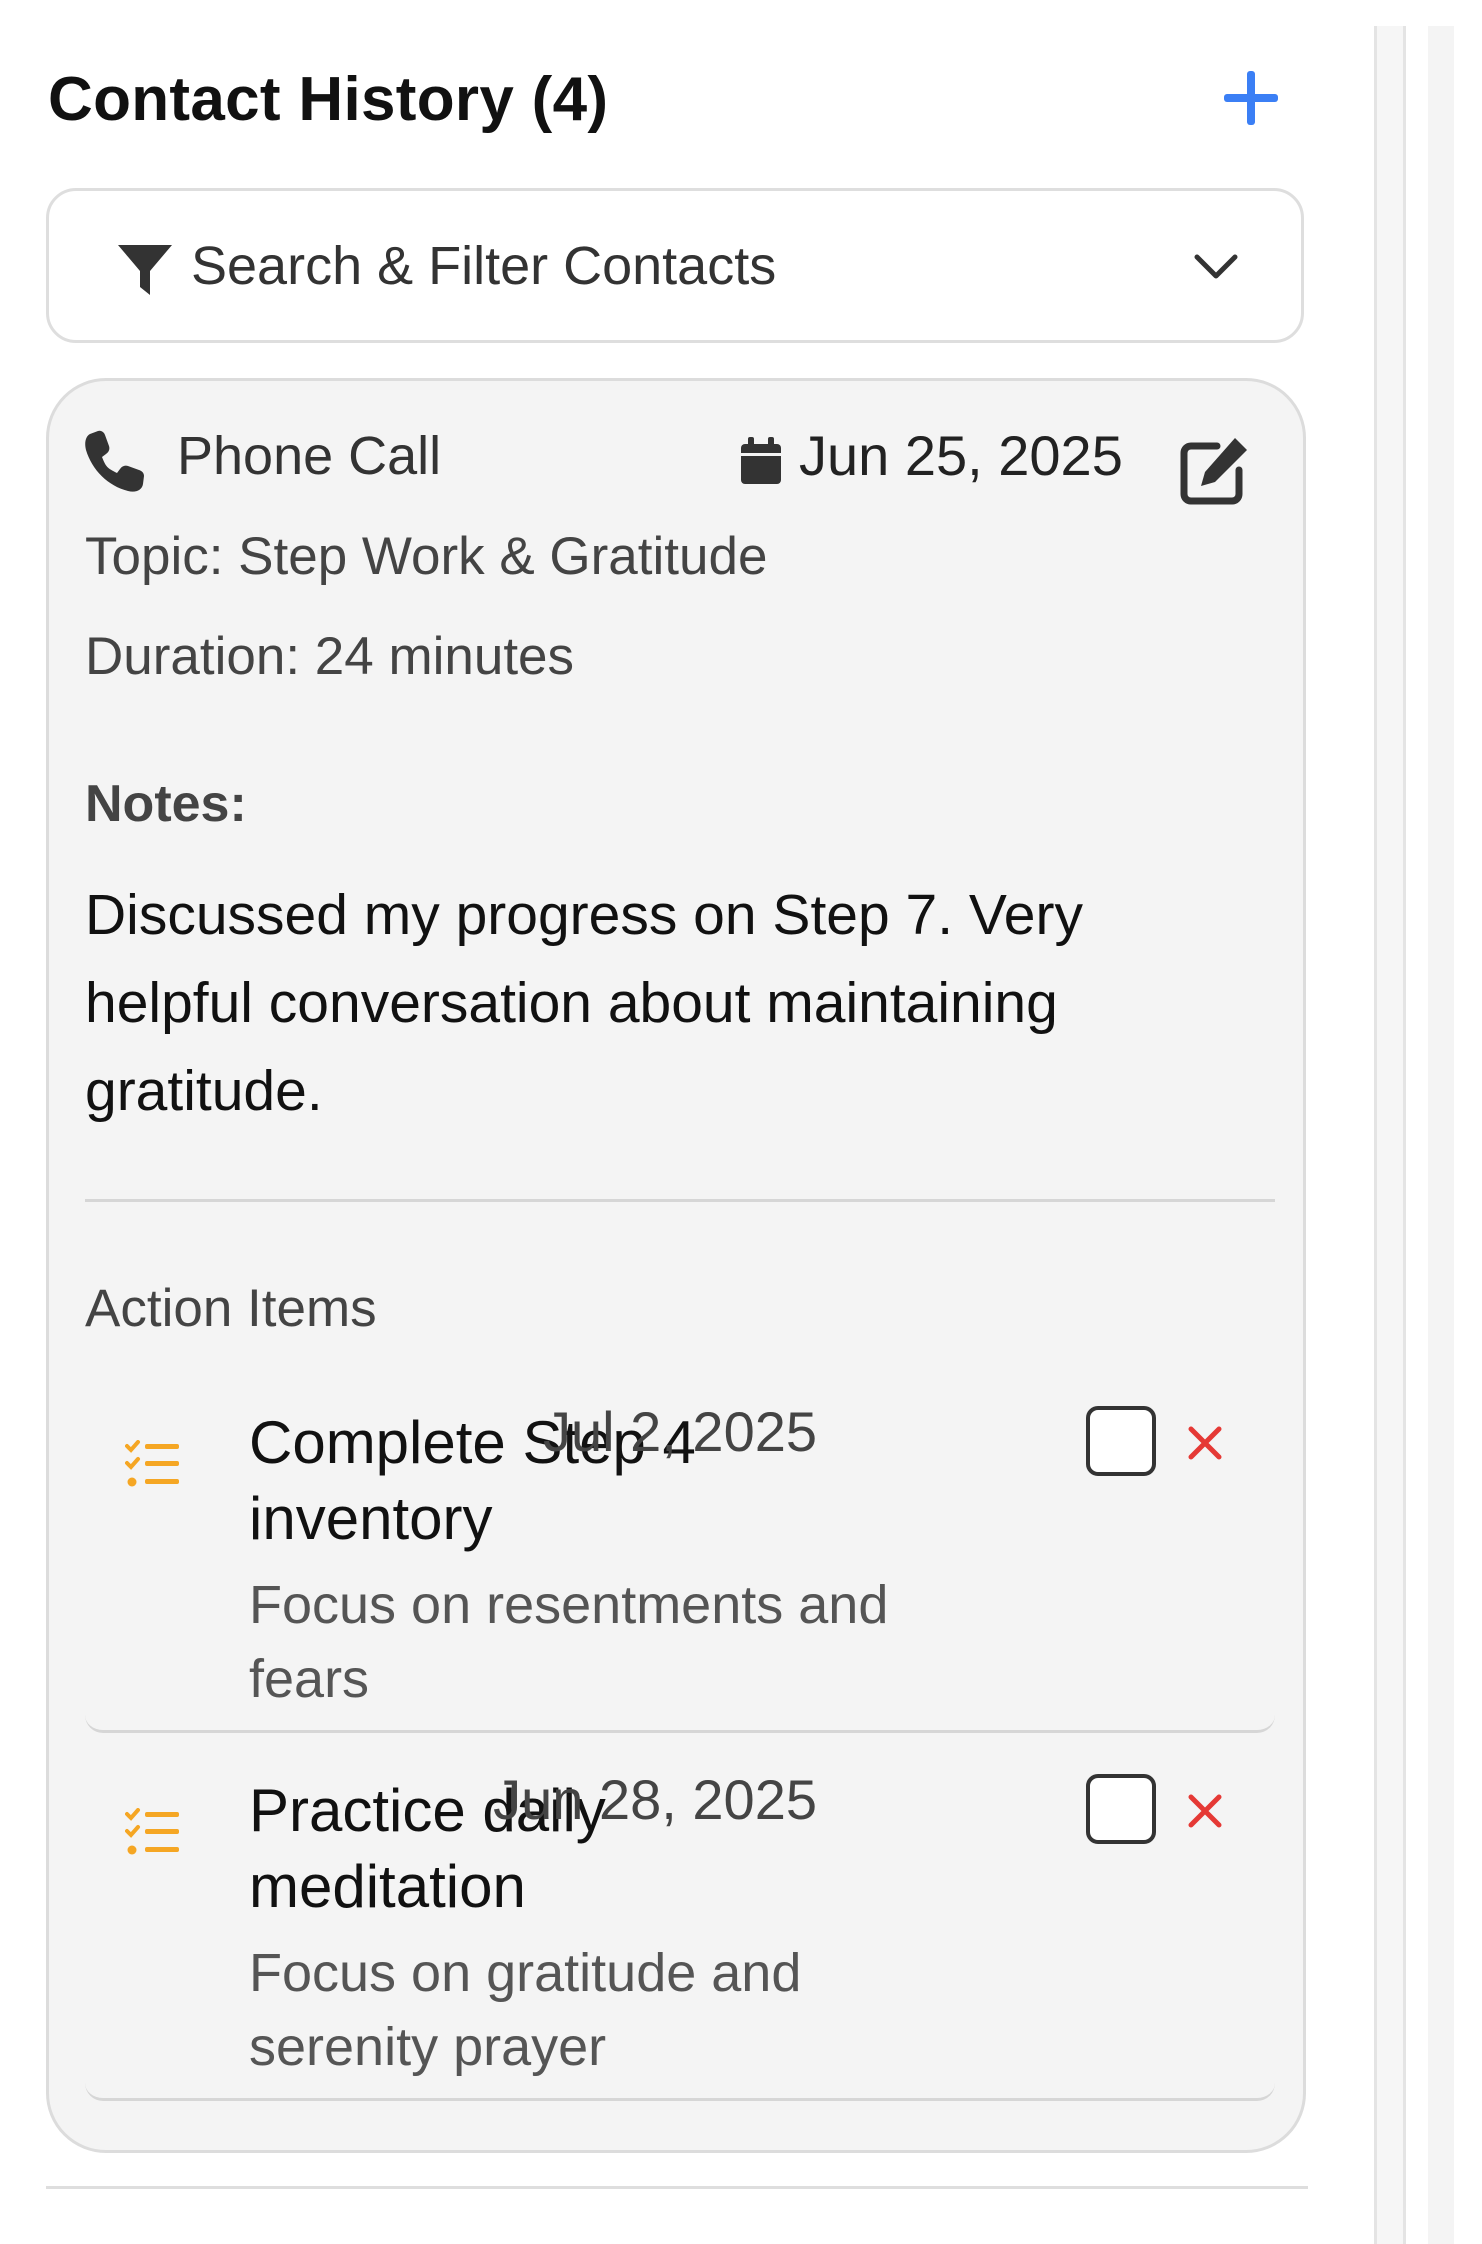 This screenshot has height=2244, width=1482. What do you see at coordinates (525, 2010) in the screenshot?
I see `action-item-description: Focus on gratitude and serenity prayer` at bounding box center [525, 2010].